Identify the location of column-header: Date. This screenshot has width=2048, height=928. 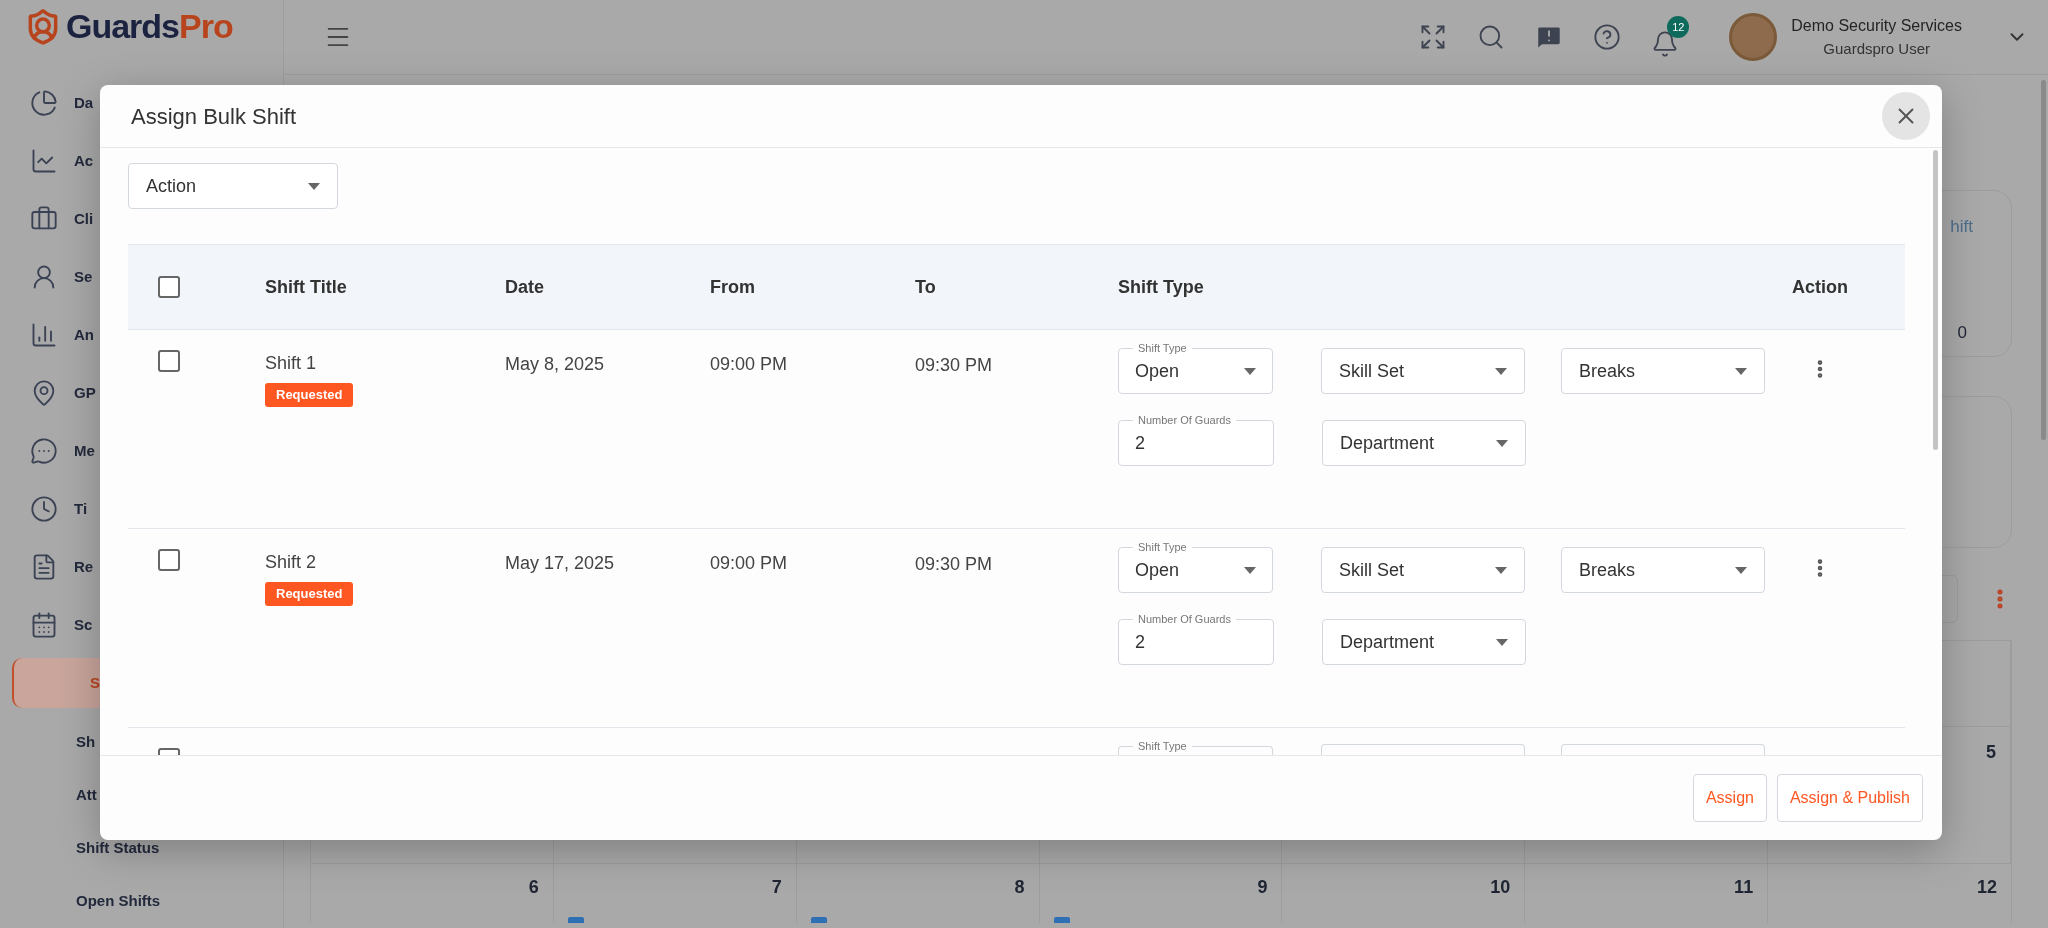
(524, 287).